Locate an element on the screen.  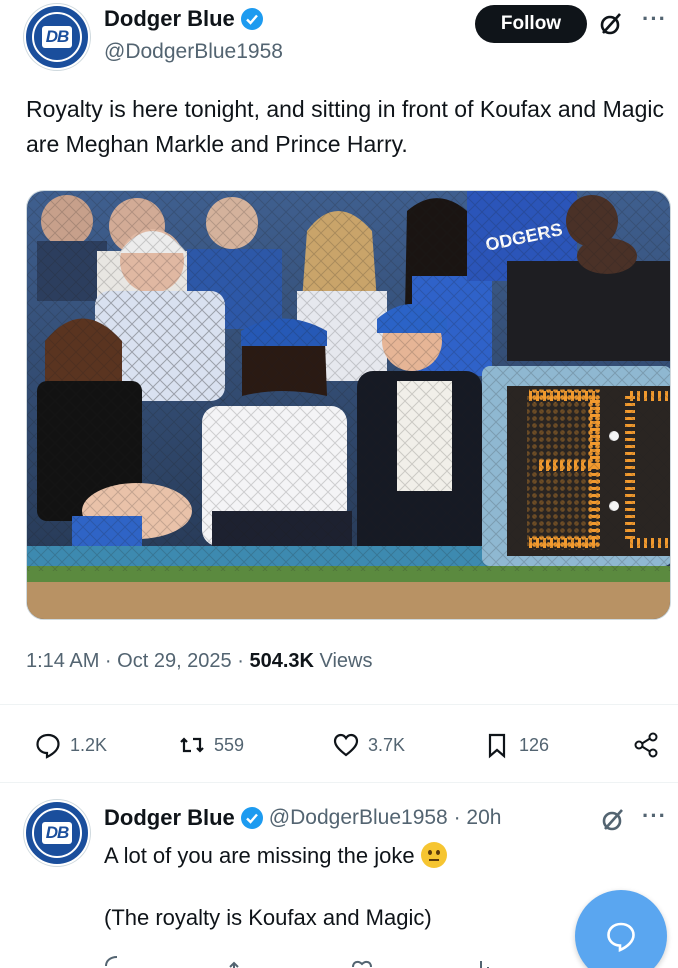
compose-icon is located at coordinates (621, 937).